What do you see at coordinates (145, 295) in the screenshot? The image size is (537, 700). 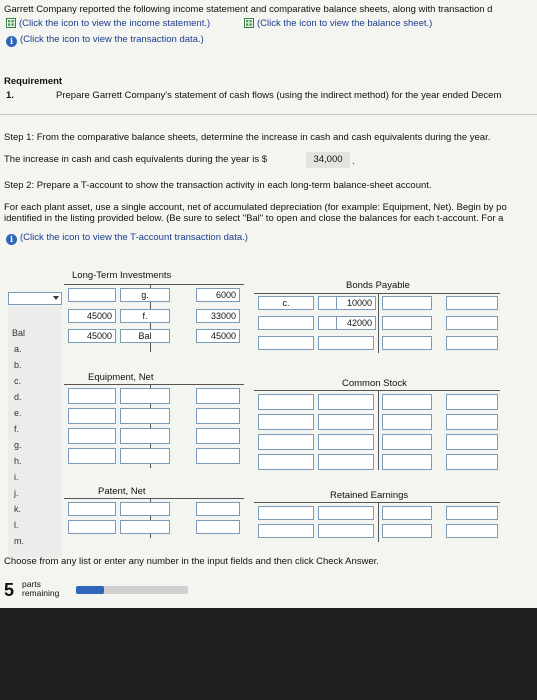 I see `lti-credit-label: g.` at bounding box center [145, 295].